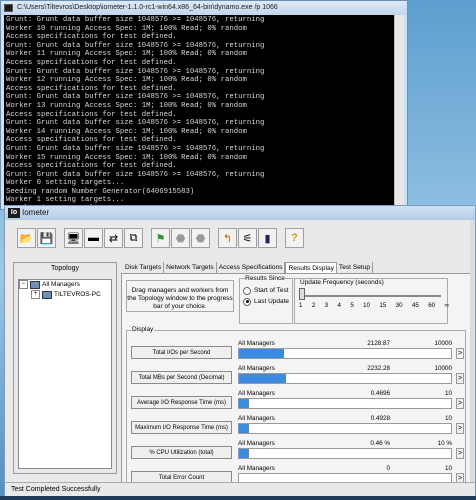 This screenshot has width=476, height=500. What do you see at coordinates (240, 489) in the screenshot?
I see `status-bar: Test Completed Successfully` at bounding box center [240, 489].